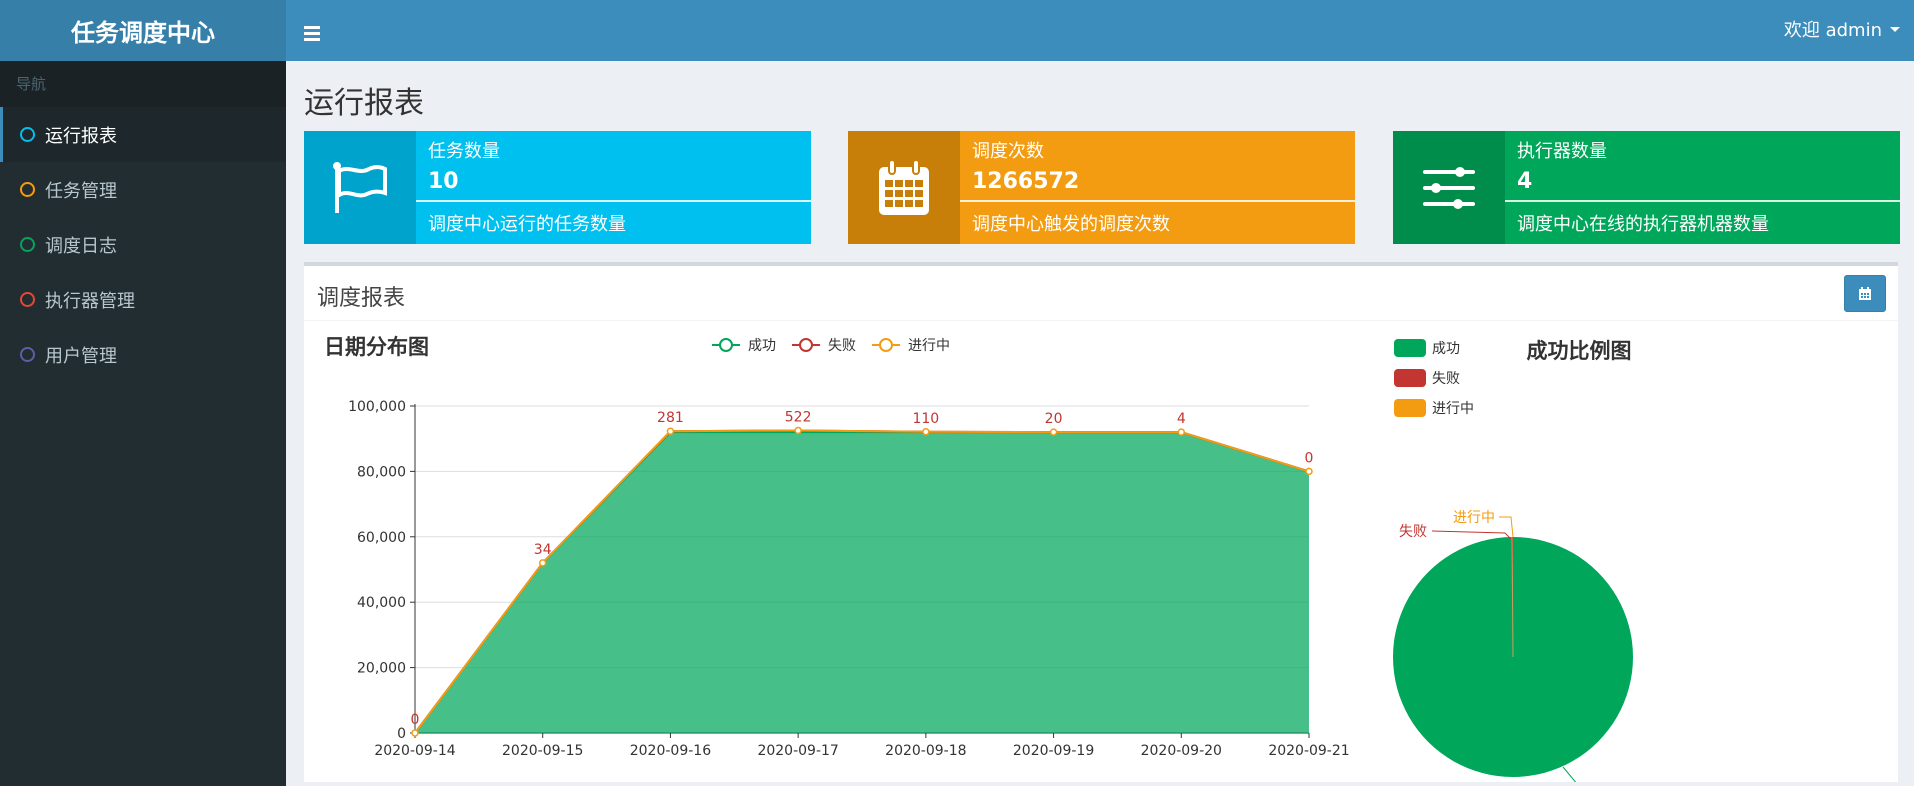 The width and height of the screenshot is (1914, 786). I want to click on box-title: 调度报表, so click(361, 298).